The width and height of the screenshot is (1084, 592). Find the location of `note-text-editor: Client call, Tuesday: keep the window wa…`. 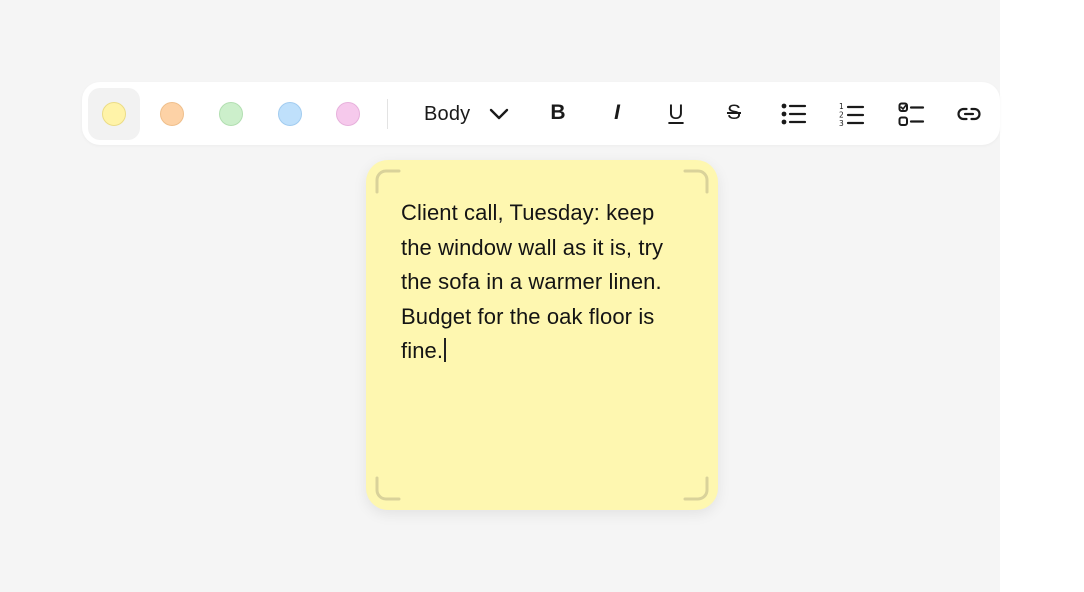

note-text-editor: Client call, Tuesday: keep the window wa… is located at coordinates (546, 282).